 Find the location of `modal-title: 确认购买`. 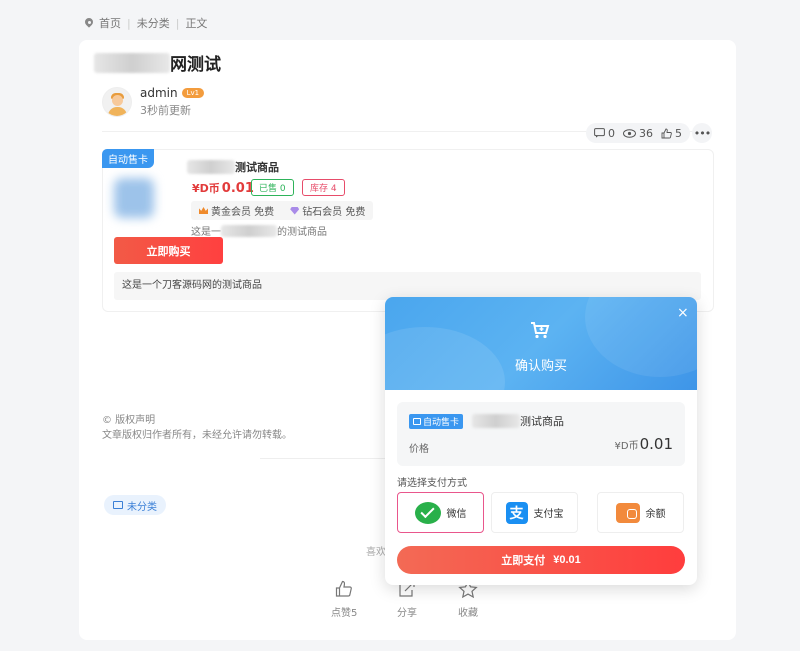

modal-title: 确认购买 is located at coordinates (540, 366).